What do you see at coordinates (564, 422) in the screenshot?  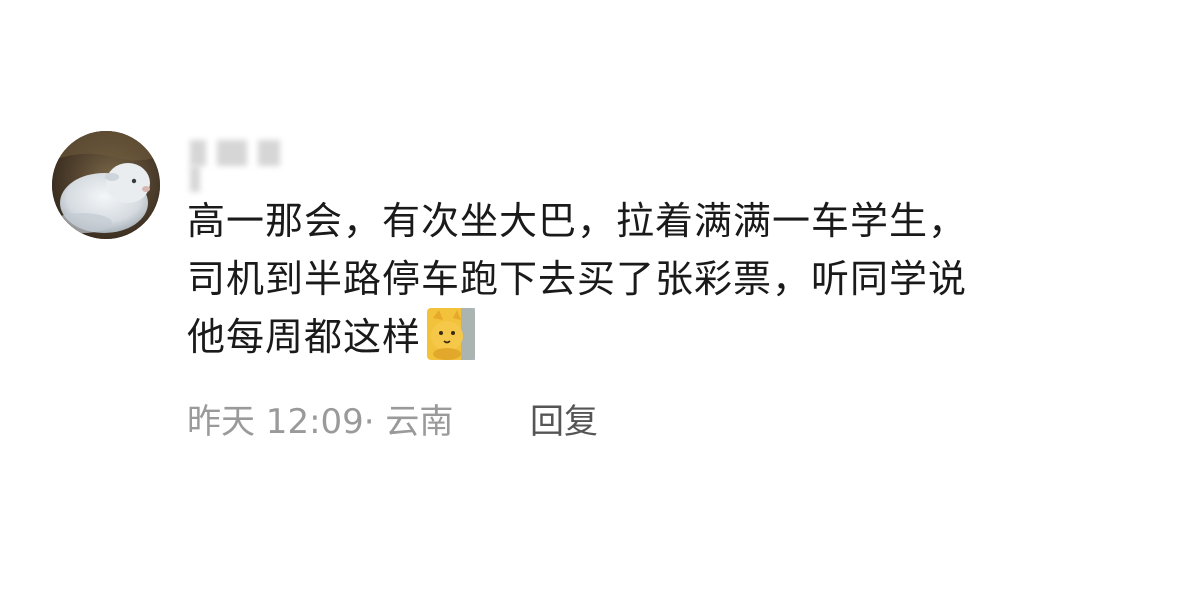 I see `reply-button: 回复` at bounding box center [564, 422].